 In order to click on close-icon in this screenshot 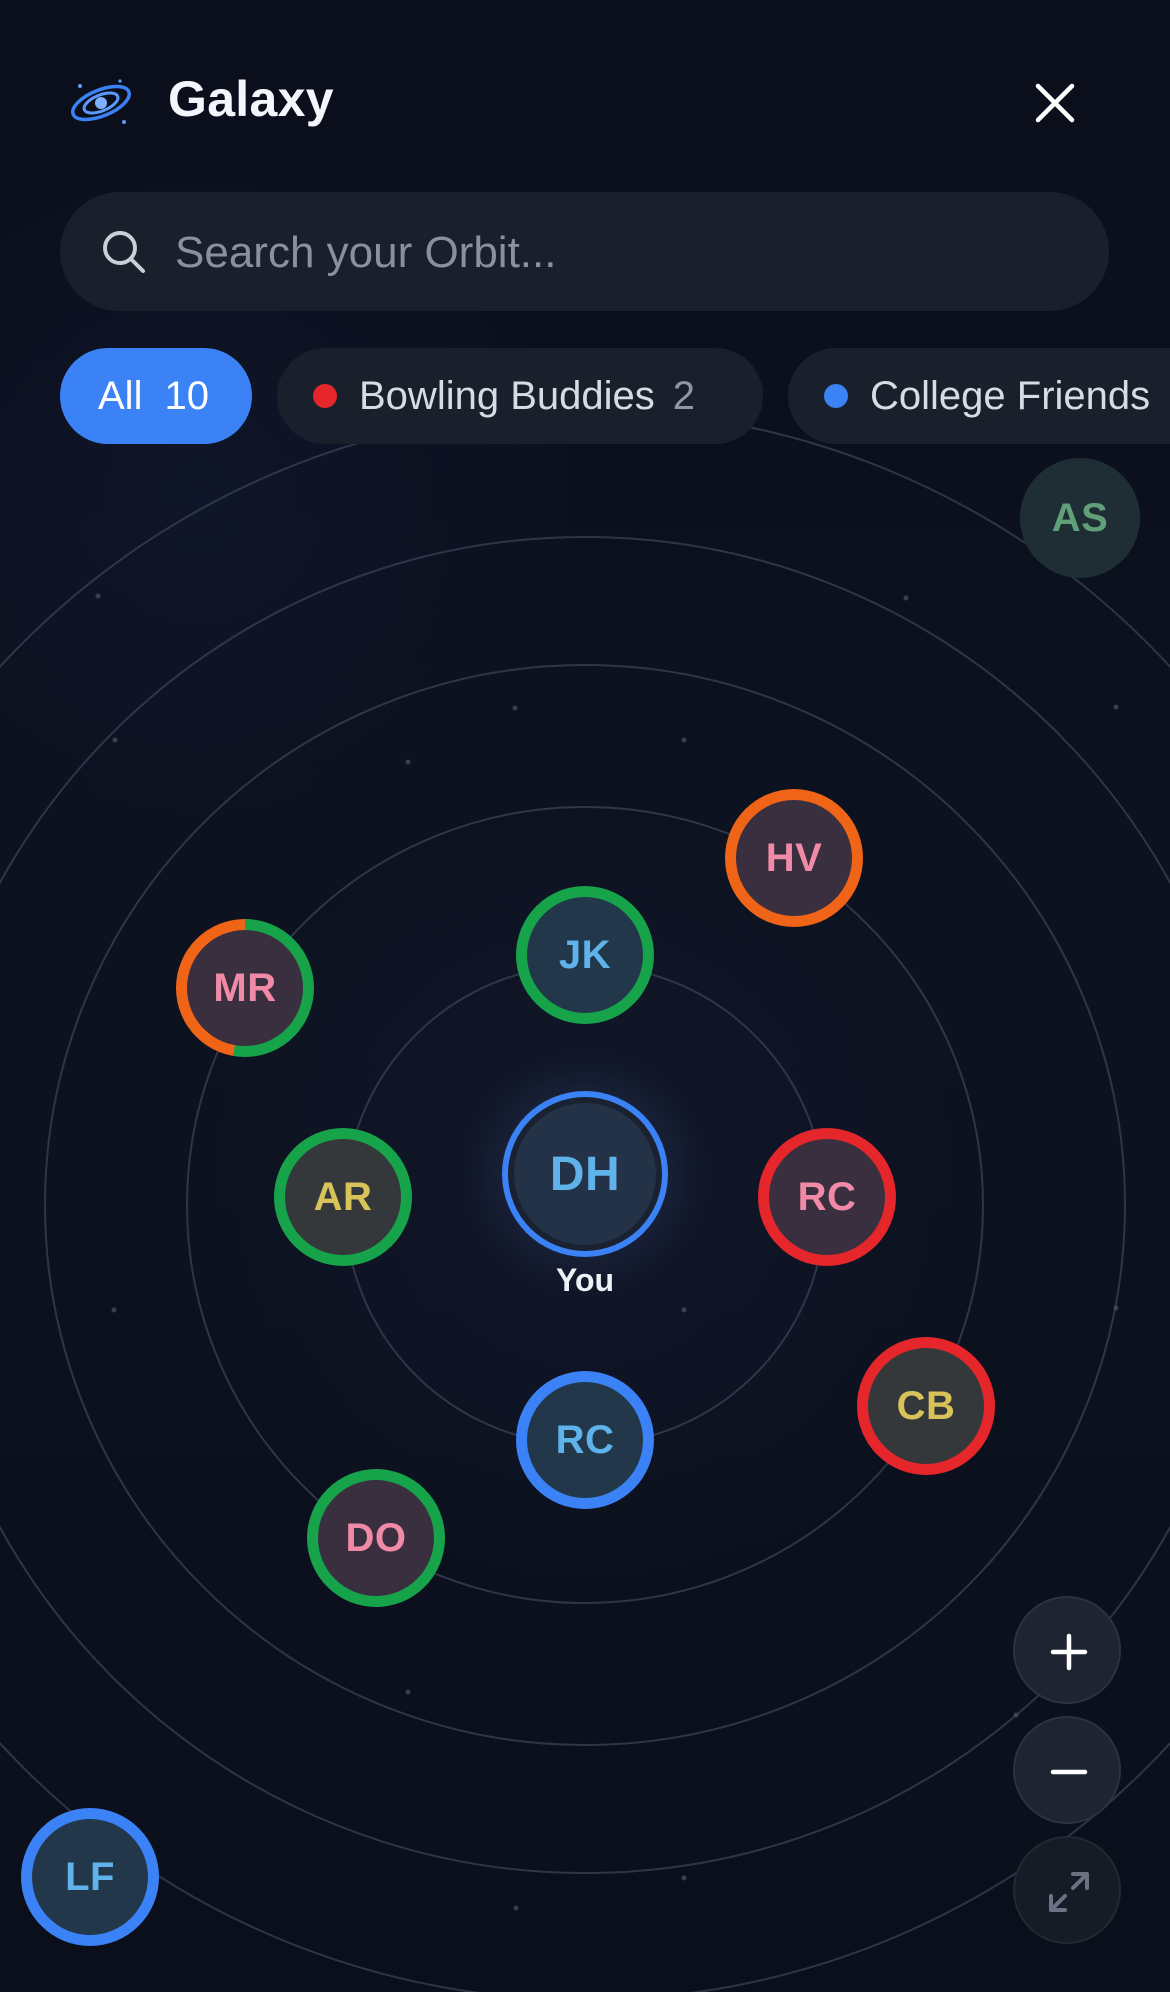, I will do `click(1055, 103)`.